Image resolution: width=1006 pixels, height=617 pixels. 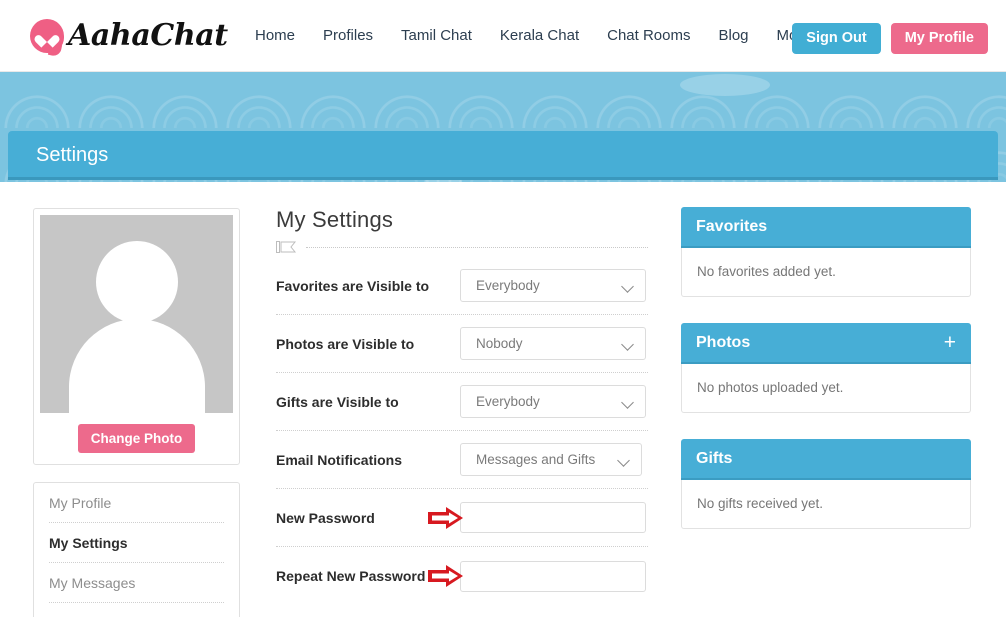 I want to click on avatar, so click(x=136, y=314).